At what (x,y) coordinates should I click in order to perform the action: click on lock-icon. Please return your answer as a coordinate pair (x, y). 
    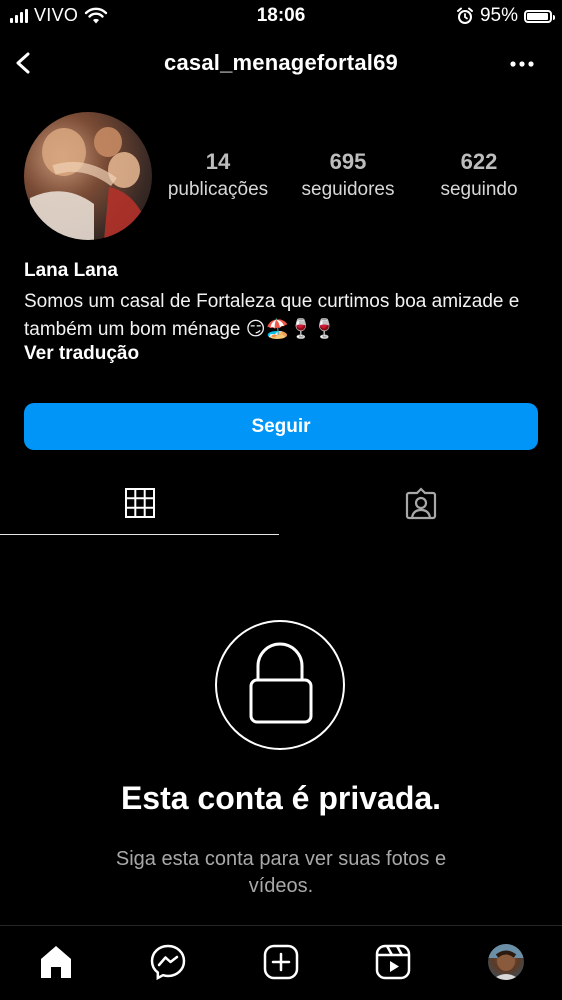
    Looking at the image, I should click on (281, 683).